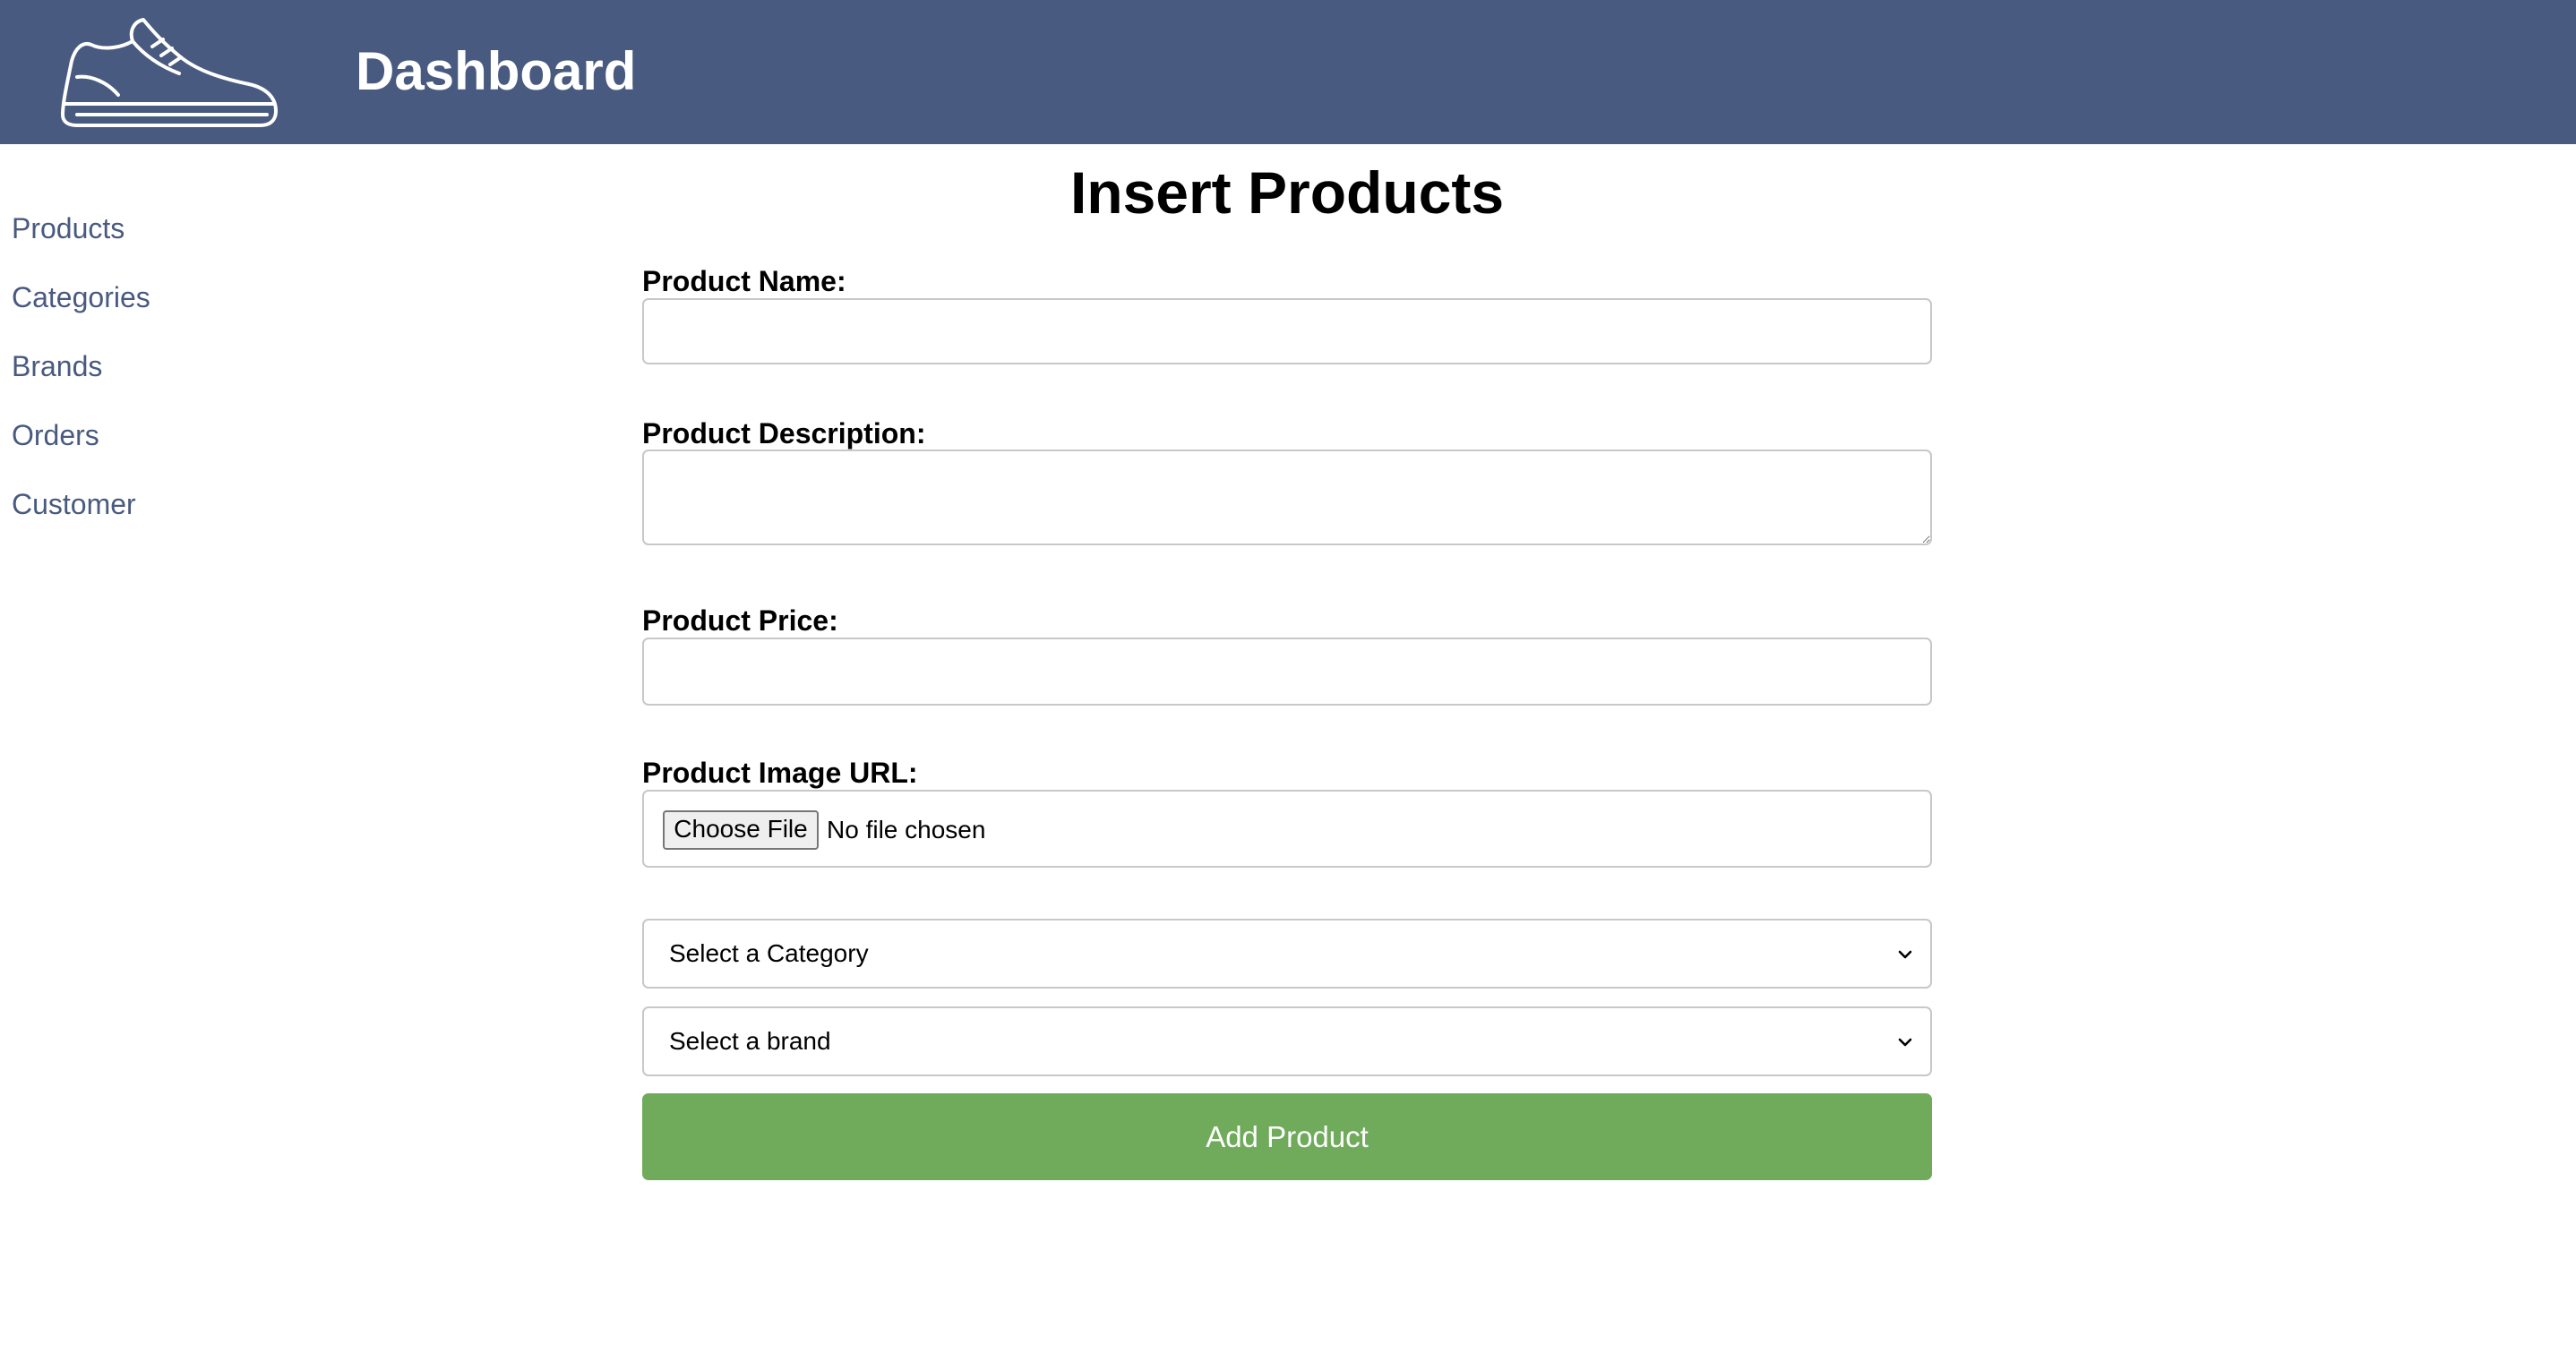 This screenshot has width=2576, height=1370. What do you see at coordinates (780, 773) in the screenshot?
I see `product-image-label: Product Image URL:` at bounding box center [780, 773].